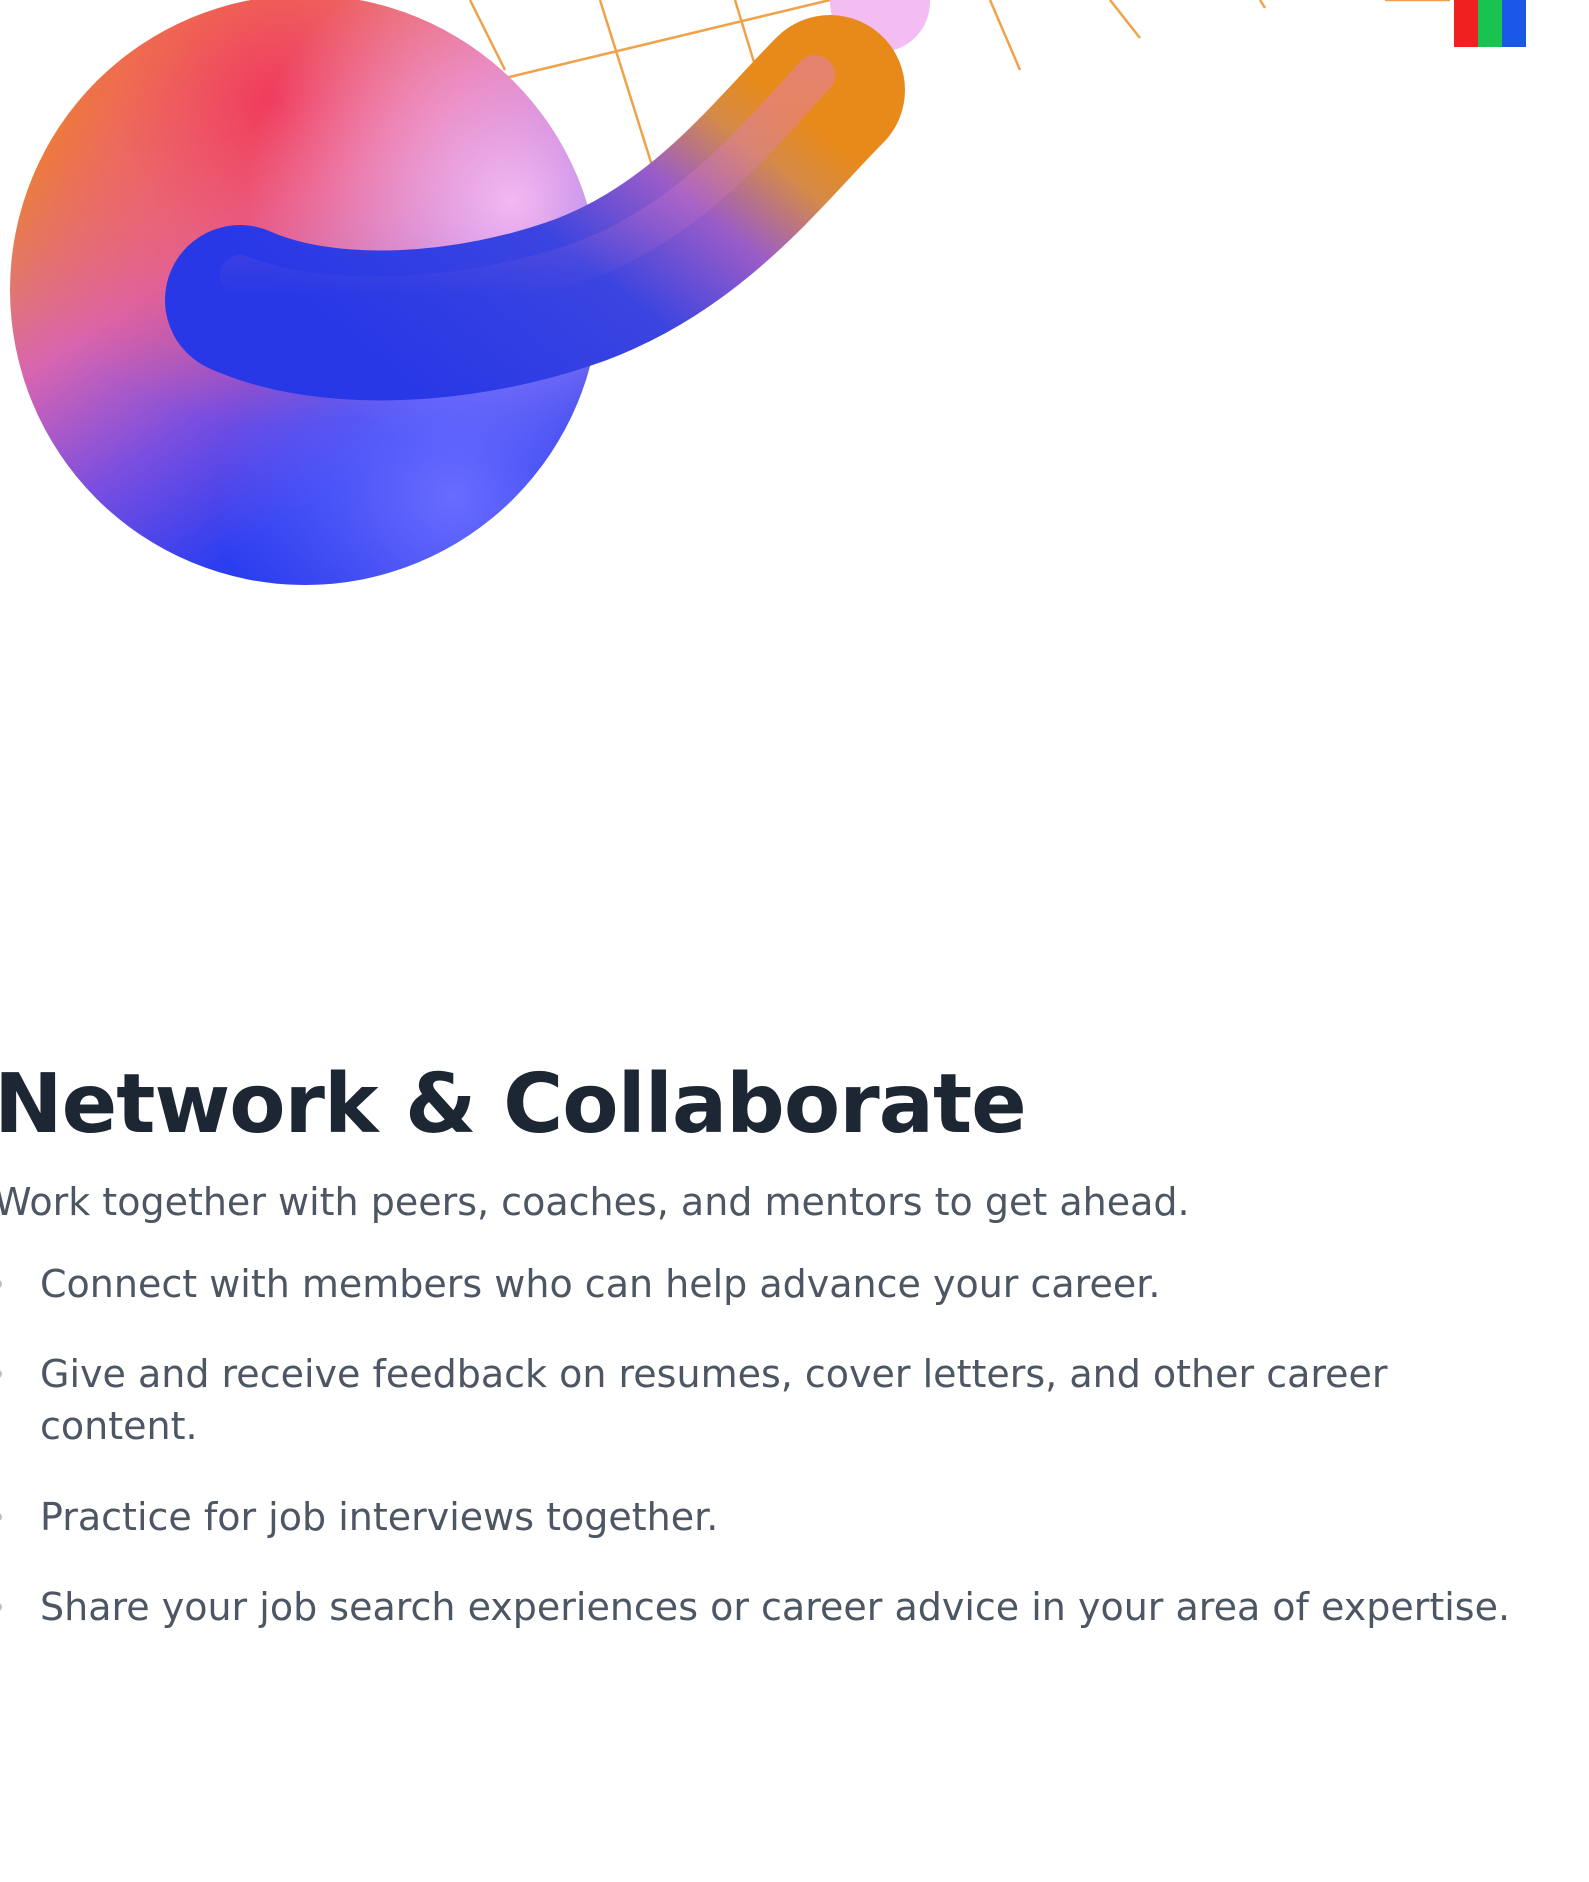 The image size is (1589, 1882). I want to click on grid-lines, so click(959, 90).